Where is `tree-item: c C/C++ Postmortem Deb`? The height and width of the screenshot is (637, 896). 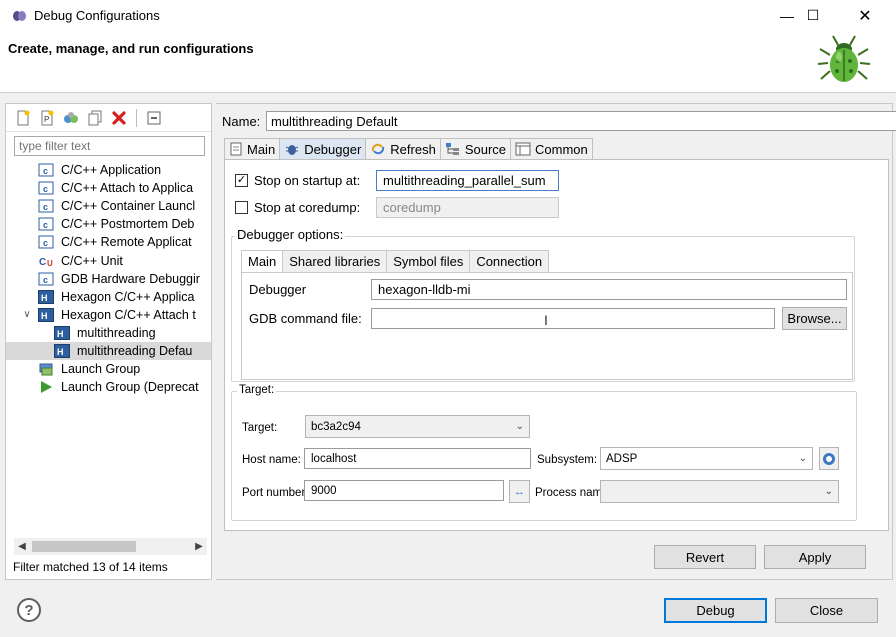
tree-item: c C/C++ Postmortem Deb is located at coordinates (108, 224).